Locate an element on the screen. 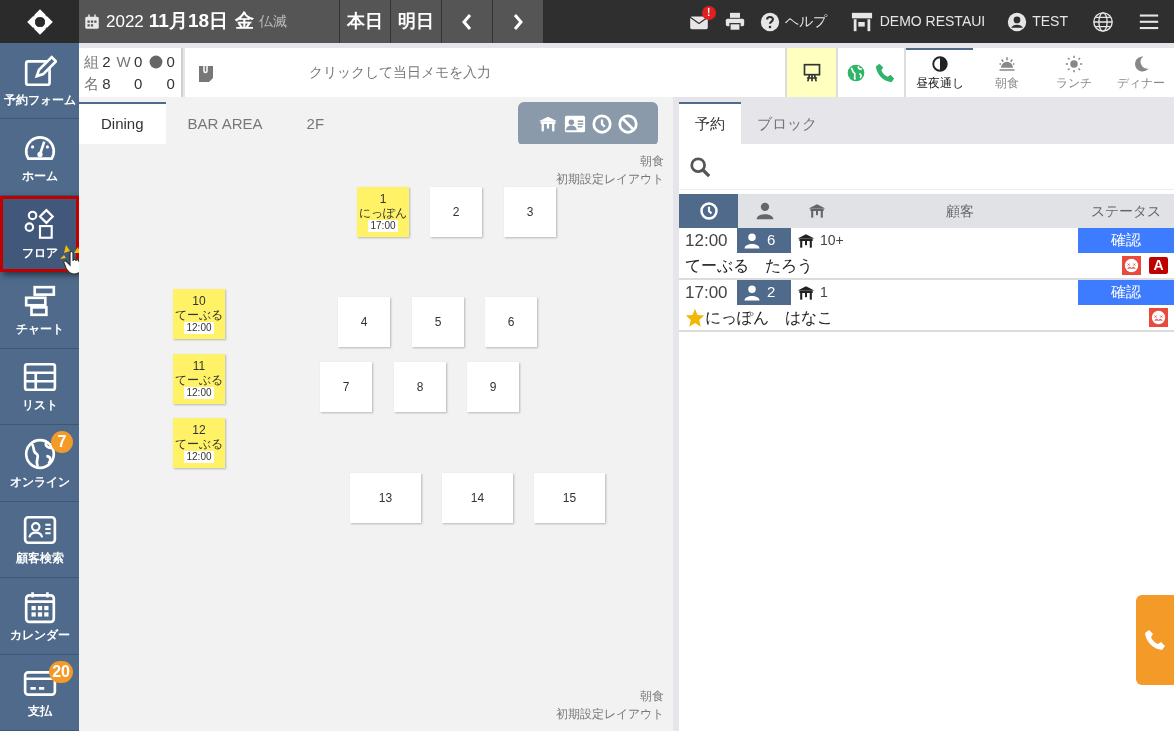 This screenshot has width=1174, height=731. customer-name: てーぶる たろう is located at coordinates (749, 265).